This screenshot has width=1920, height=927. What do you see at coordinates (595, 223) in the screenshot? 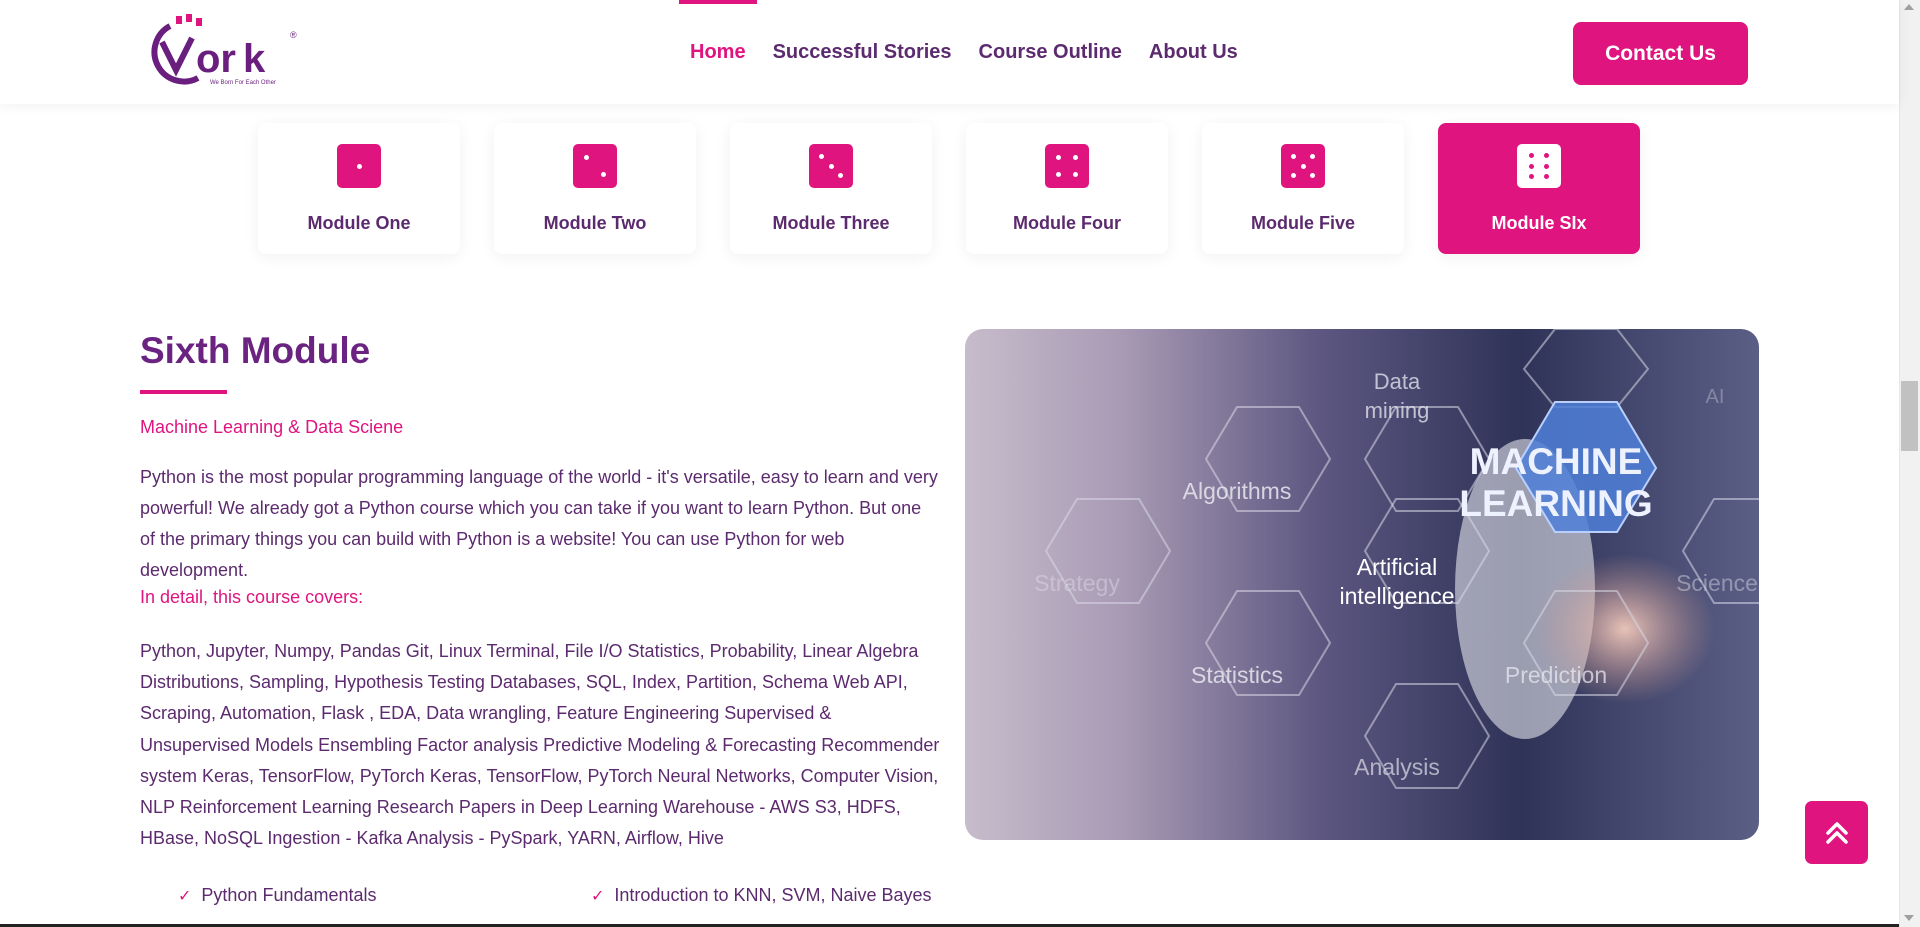
I see `tab-label: Module Two` at bounding box center [595, 223].